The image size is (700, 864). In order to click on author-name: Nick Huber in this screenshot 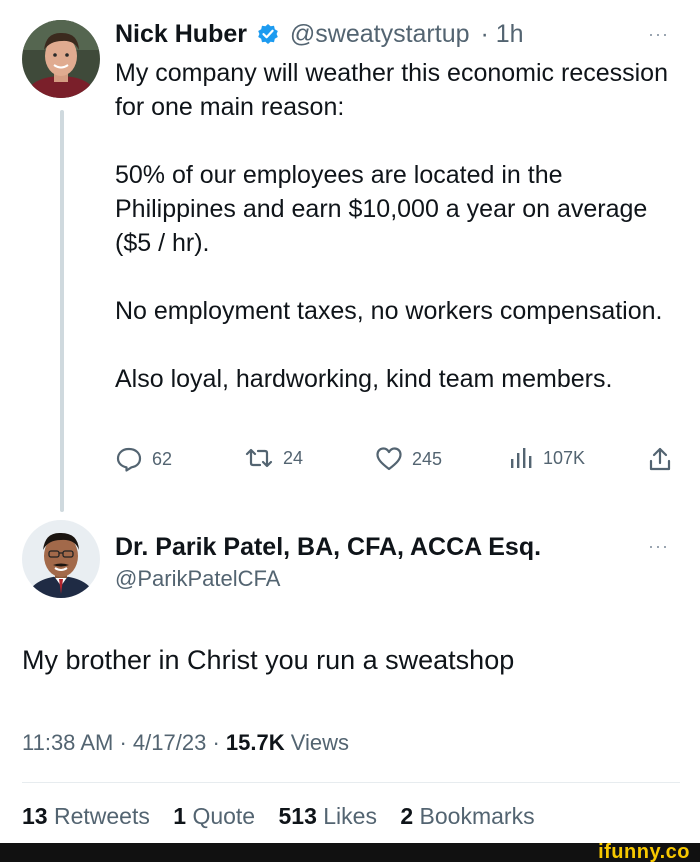, I will do `click(181, 34)`.